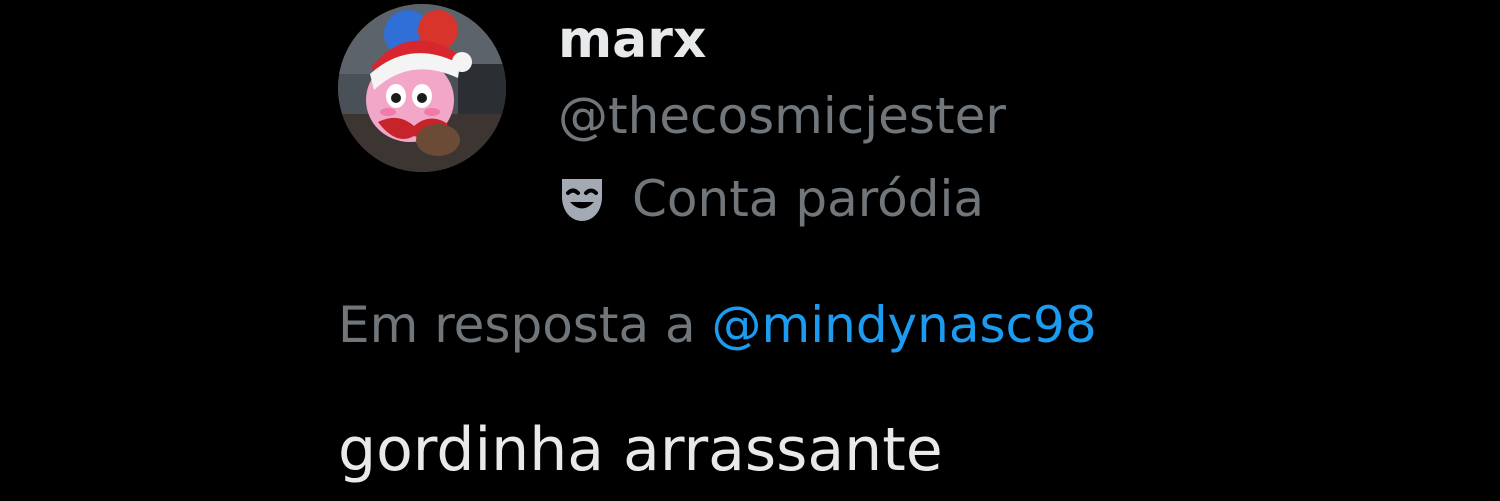  What do you see at coordinates (582, 200) in the screenshot?
I see `theater-mask-icon` at bounding box center [582, 200].